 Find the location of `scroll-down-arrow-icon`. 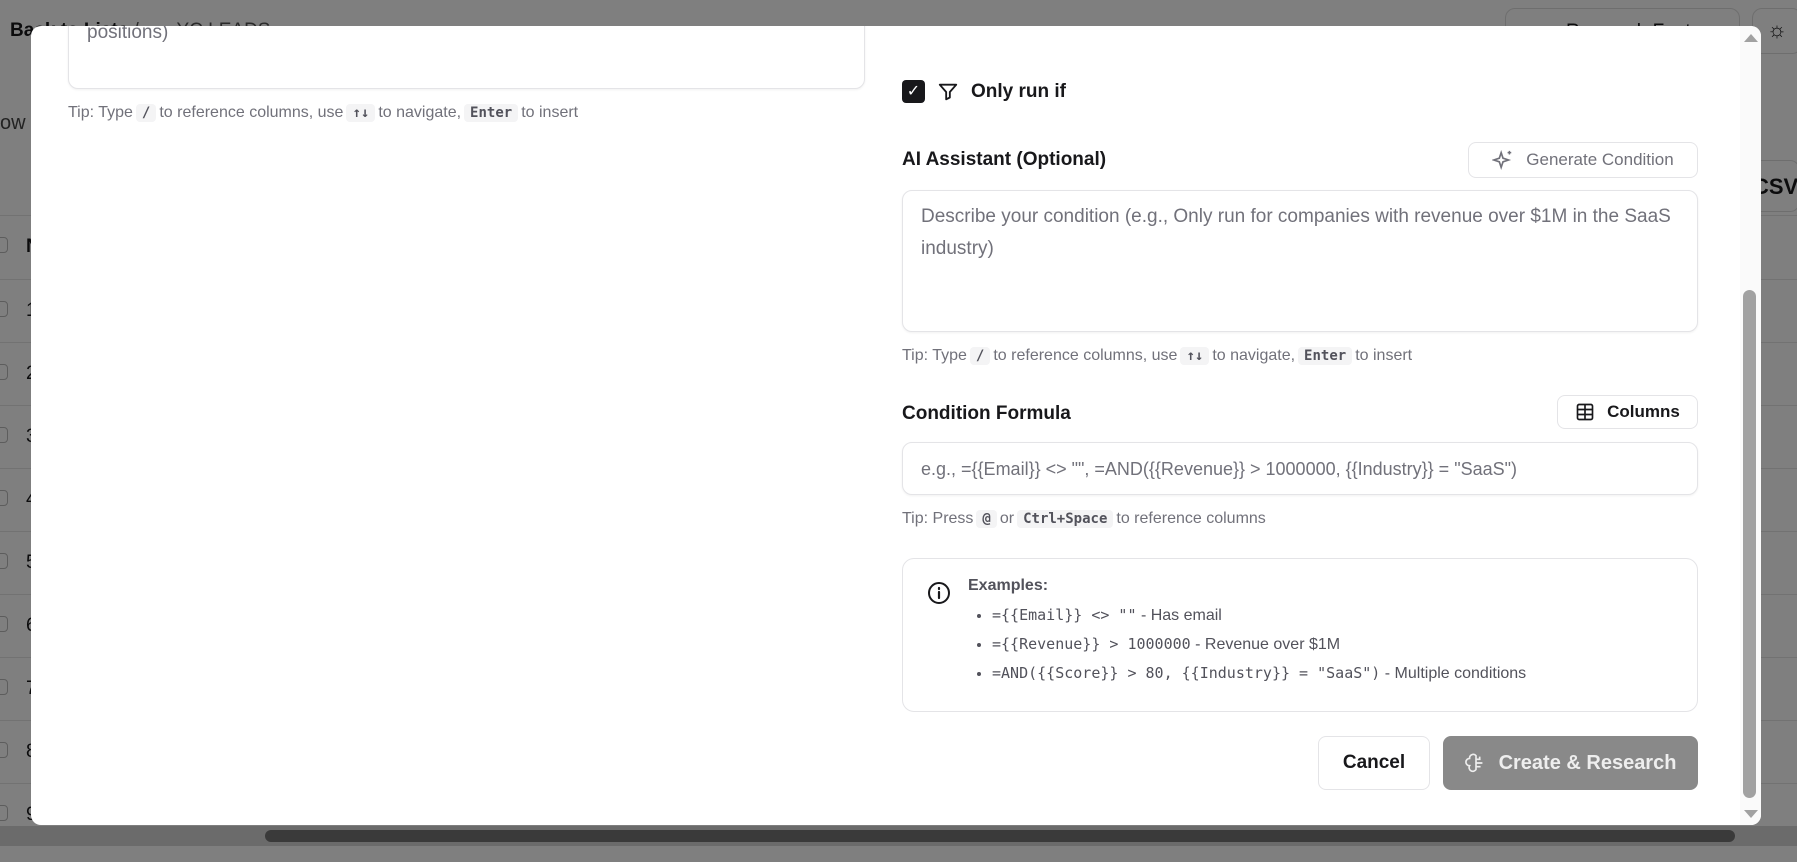

scroll-down-arrow-icon is located at coordinates (1751, 814).